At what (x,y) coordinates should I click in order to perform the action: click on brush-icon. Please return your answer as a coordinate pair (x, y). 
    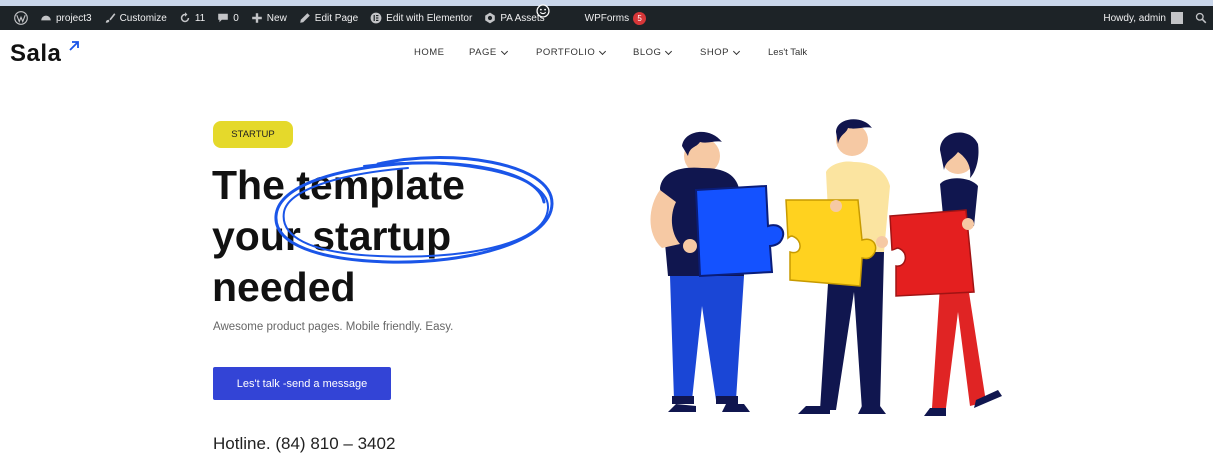
    Looking at the image, I should click on (110, 18).